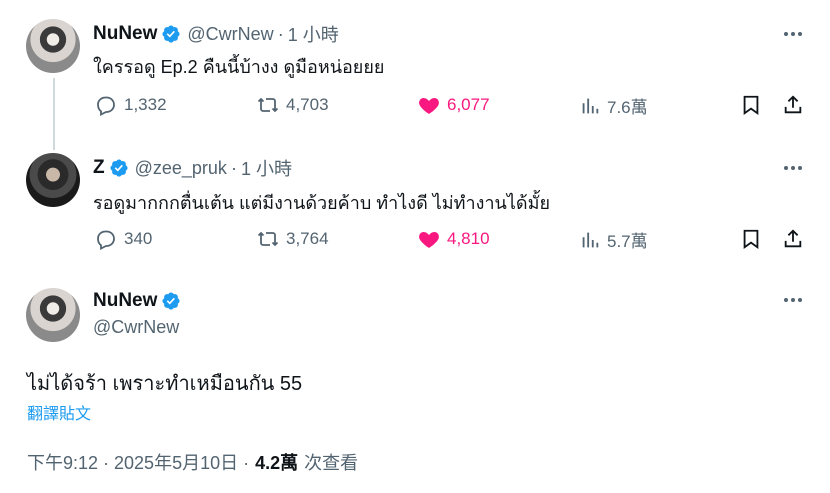  Describe the element at coordinates (145, 104) in the screenshot. I see `reply-count: 1,332` at that location.